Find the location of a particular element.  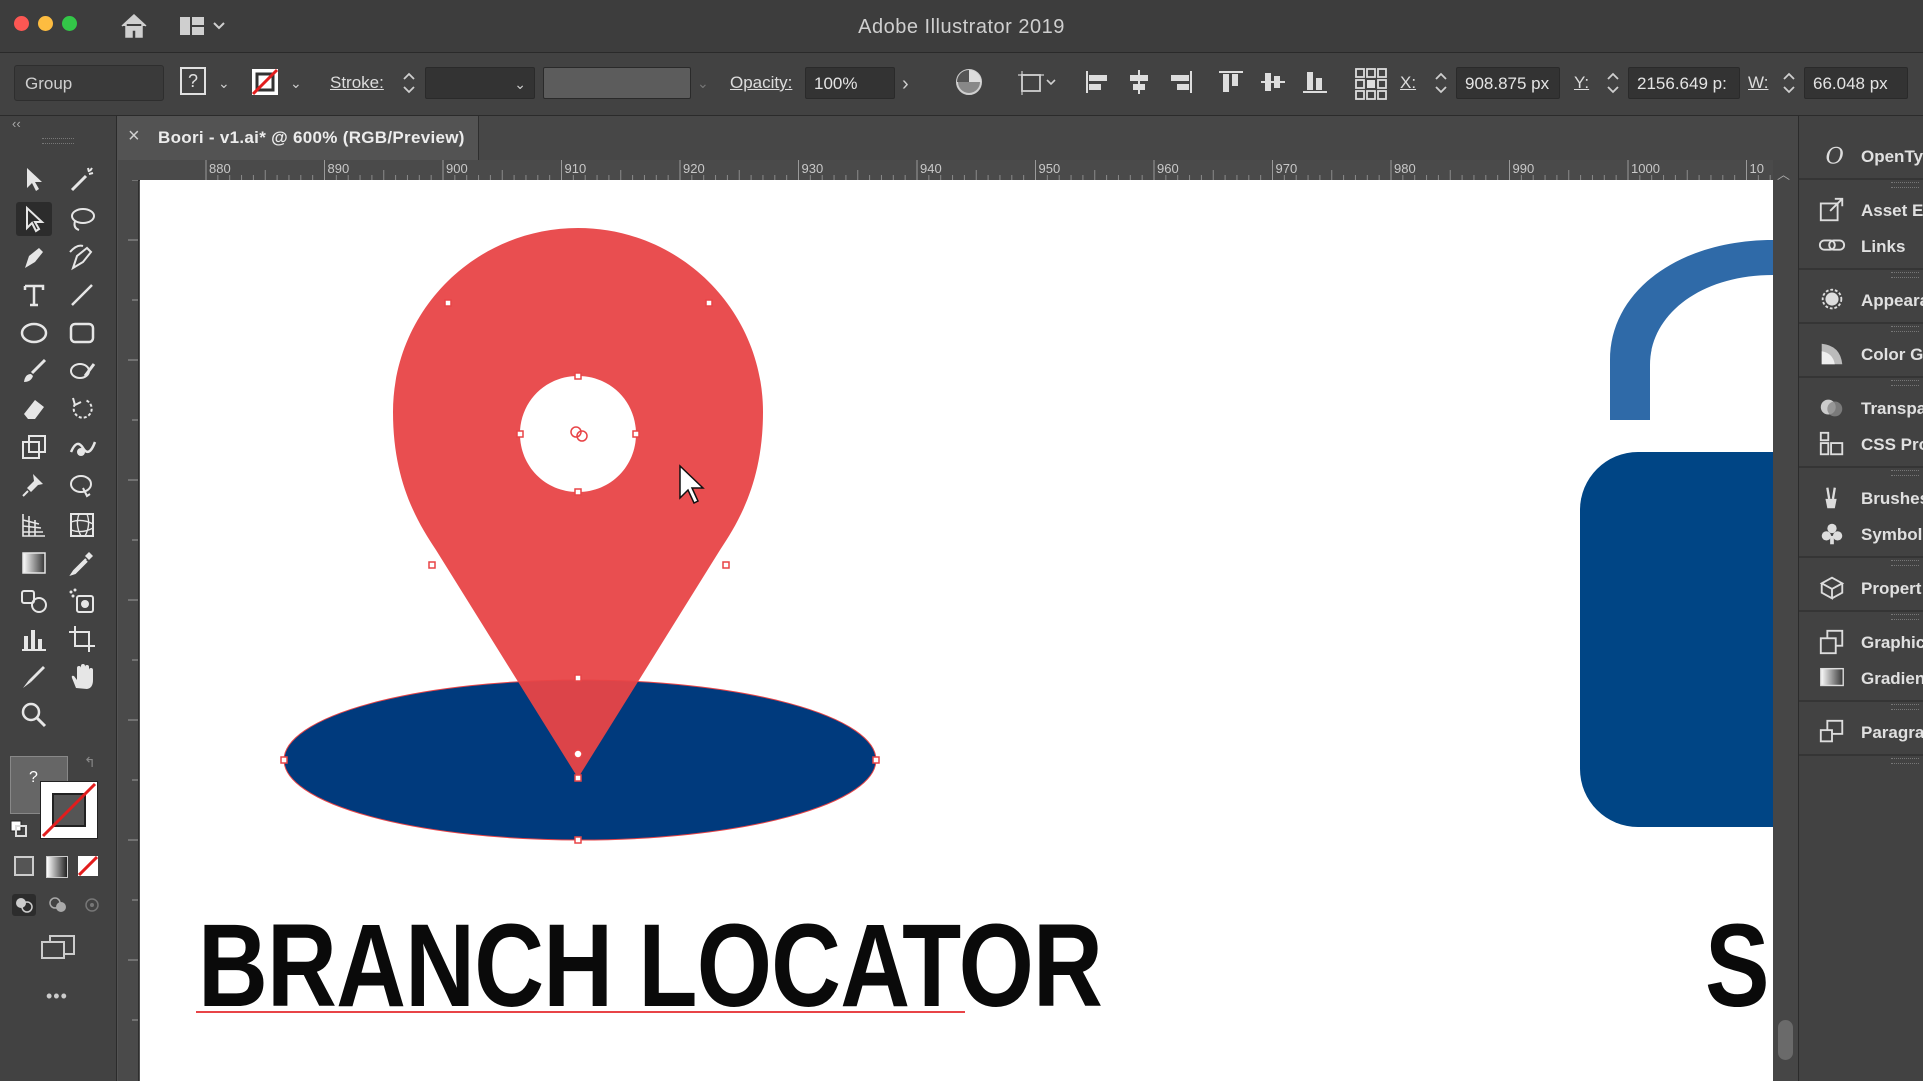

width-input: 66.048 px is located at coordinates (1856, 83).